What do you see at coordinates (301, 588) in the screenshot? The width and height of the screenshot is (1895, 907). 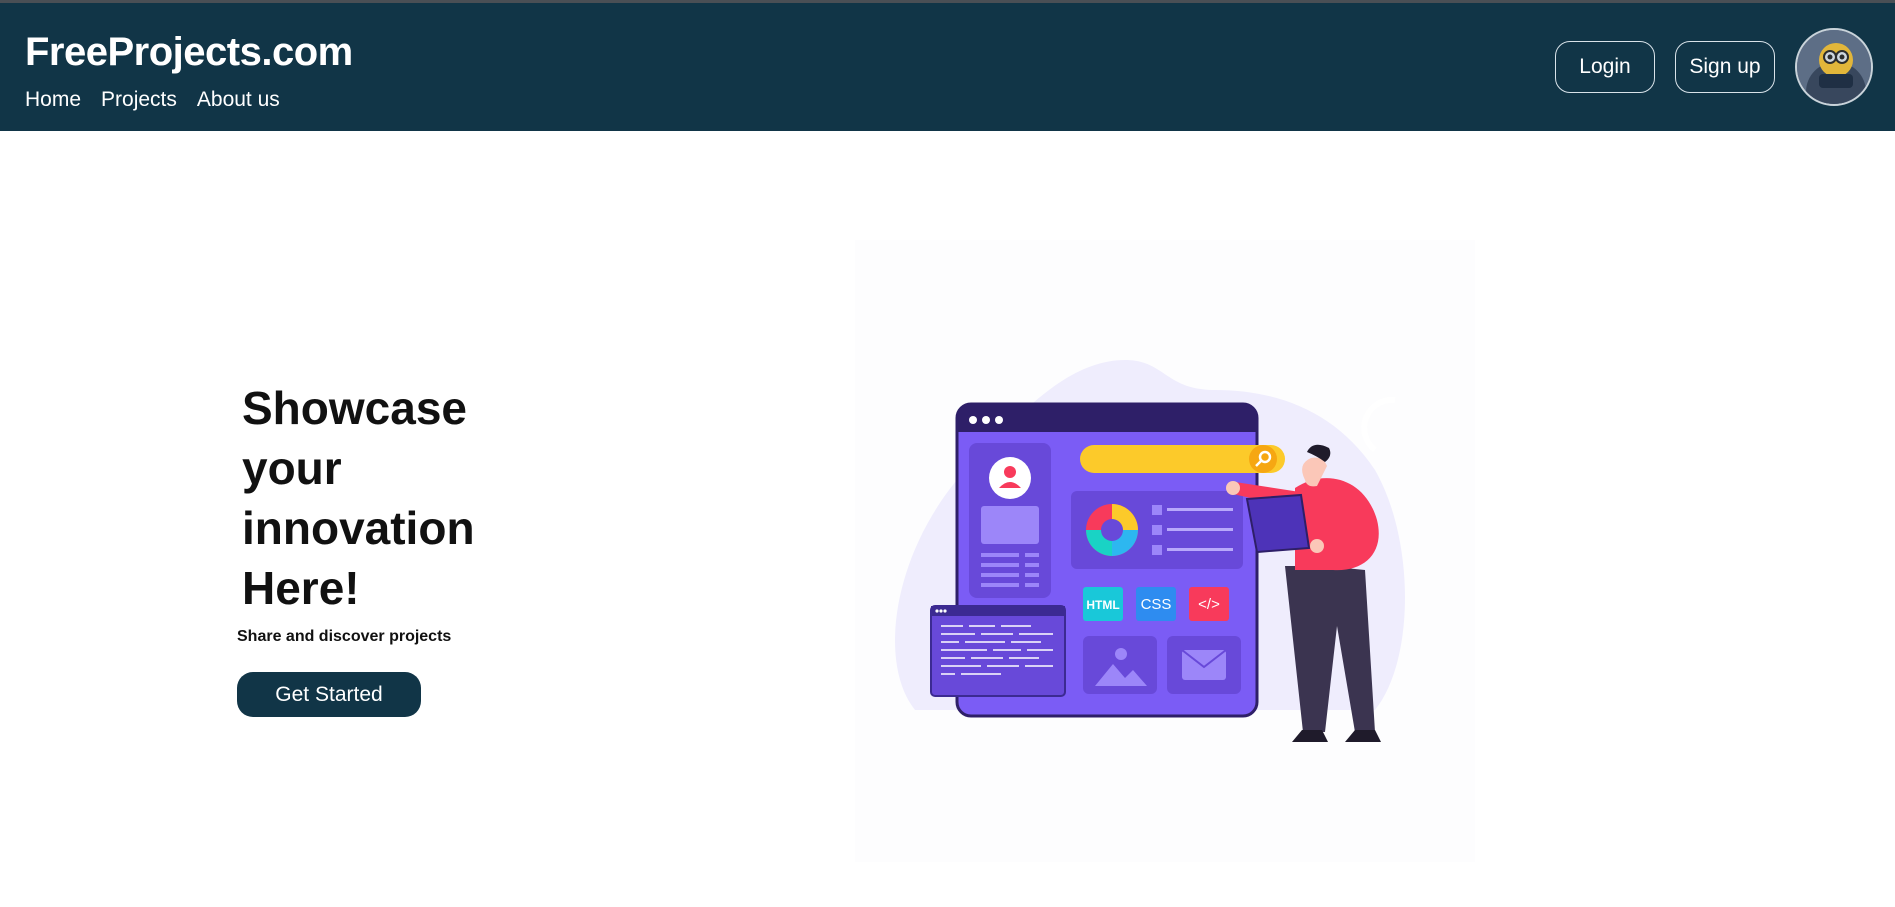 I see `hero-title-line: Here!` at bounding box center [301, 588].